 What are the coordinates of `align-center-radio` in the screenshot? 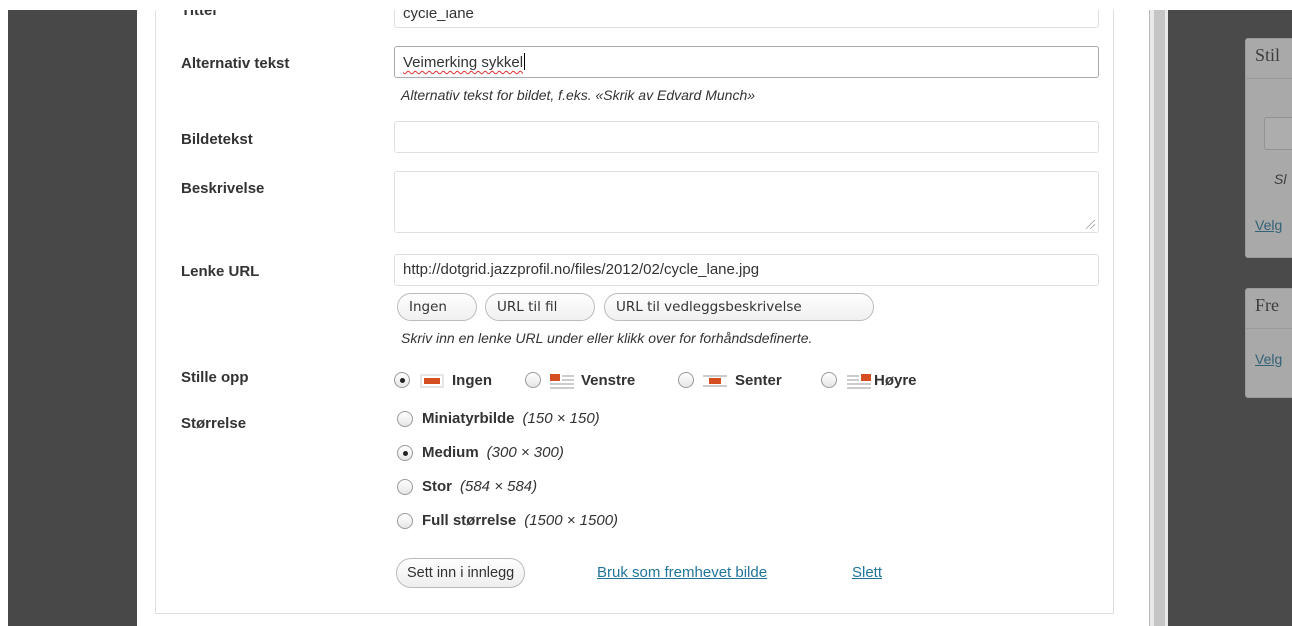 It's located at (686, 380).